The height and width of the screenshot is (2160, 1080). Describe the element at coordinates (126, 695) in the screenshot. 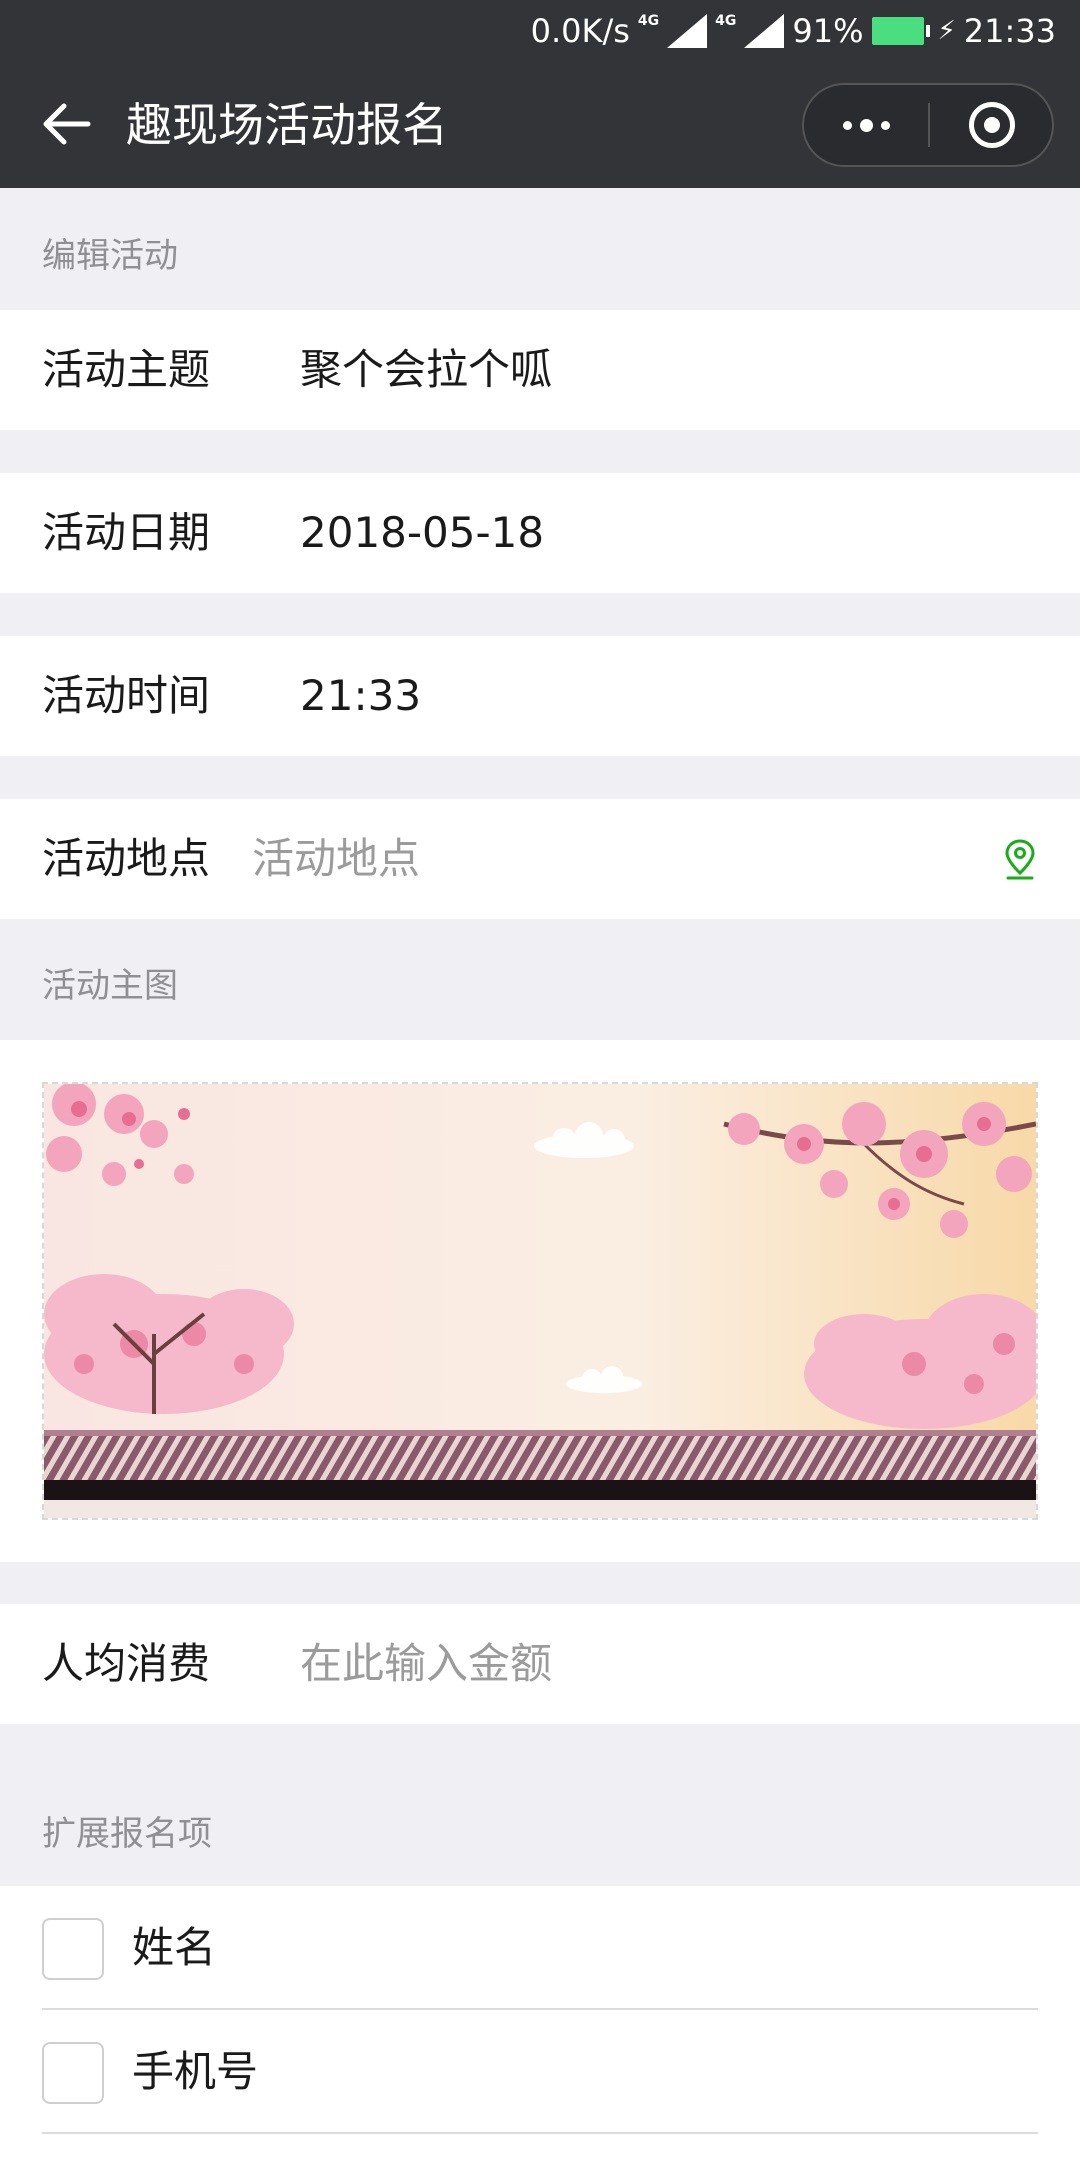

I see `time-label: 活动时间` at that location.